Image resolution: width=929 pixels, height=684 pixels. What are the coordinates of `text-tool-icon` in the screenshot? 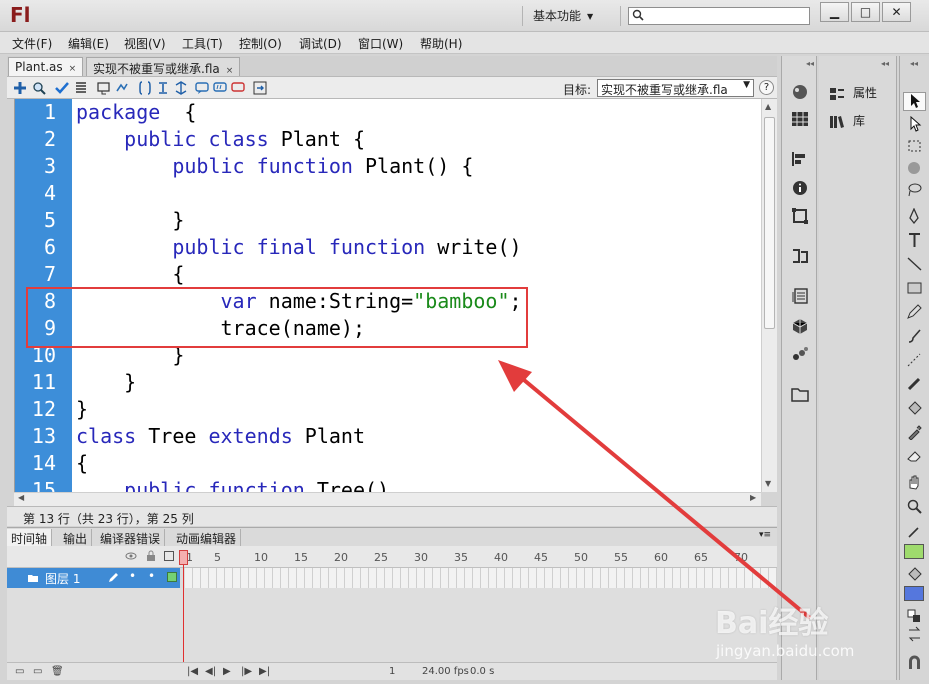 It's located at (914, 240).